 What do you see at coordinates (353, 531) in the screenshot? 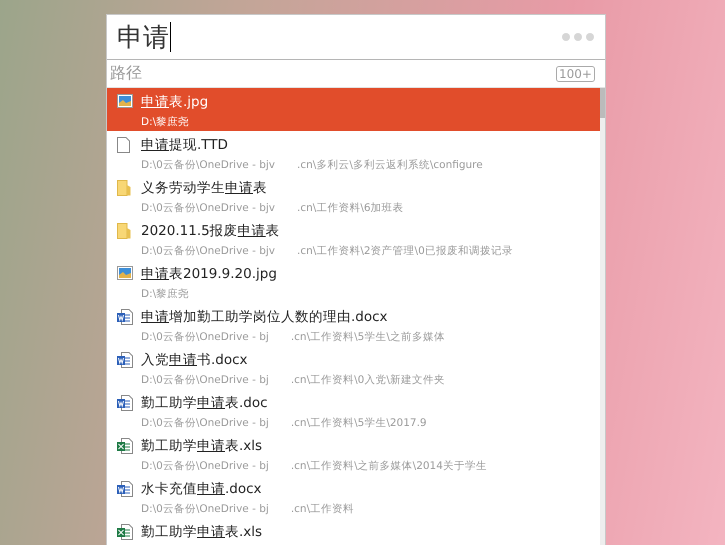
I see `result-item: 勤工助学申请表.xls` at bounding box center [353, 531].